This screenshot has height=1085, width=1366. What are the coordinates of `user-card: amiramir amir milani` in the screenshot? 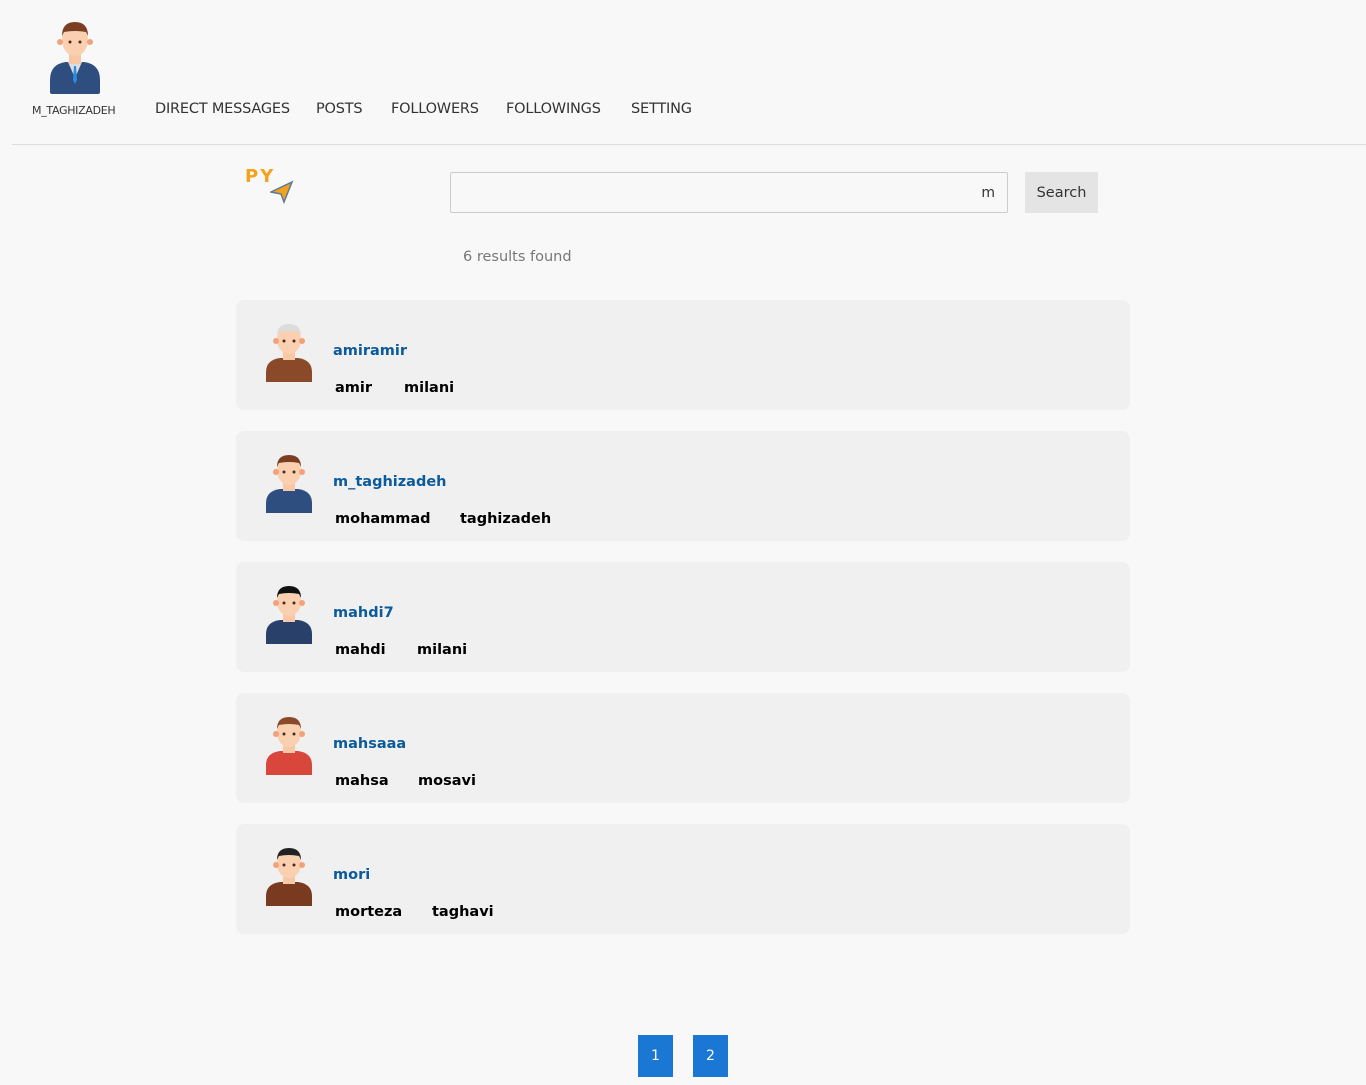 It's located at (683, 355).